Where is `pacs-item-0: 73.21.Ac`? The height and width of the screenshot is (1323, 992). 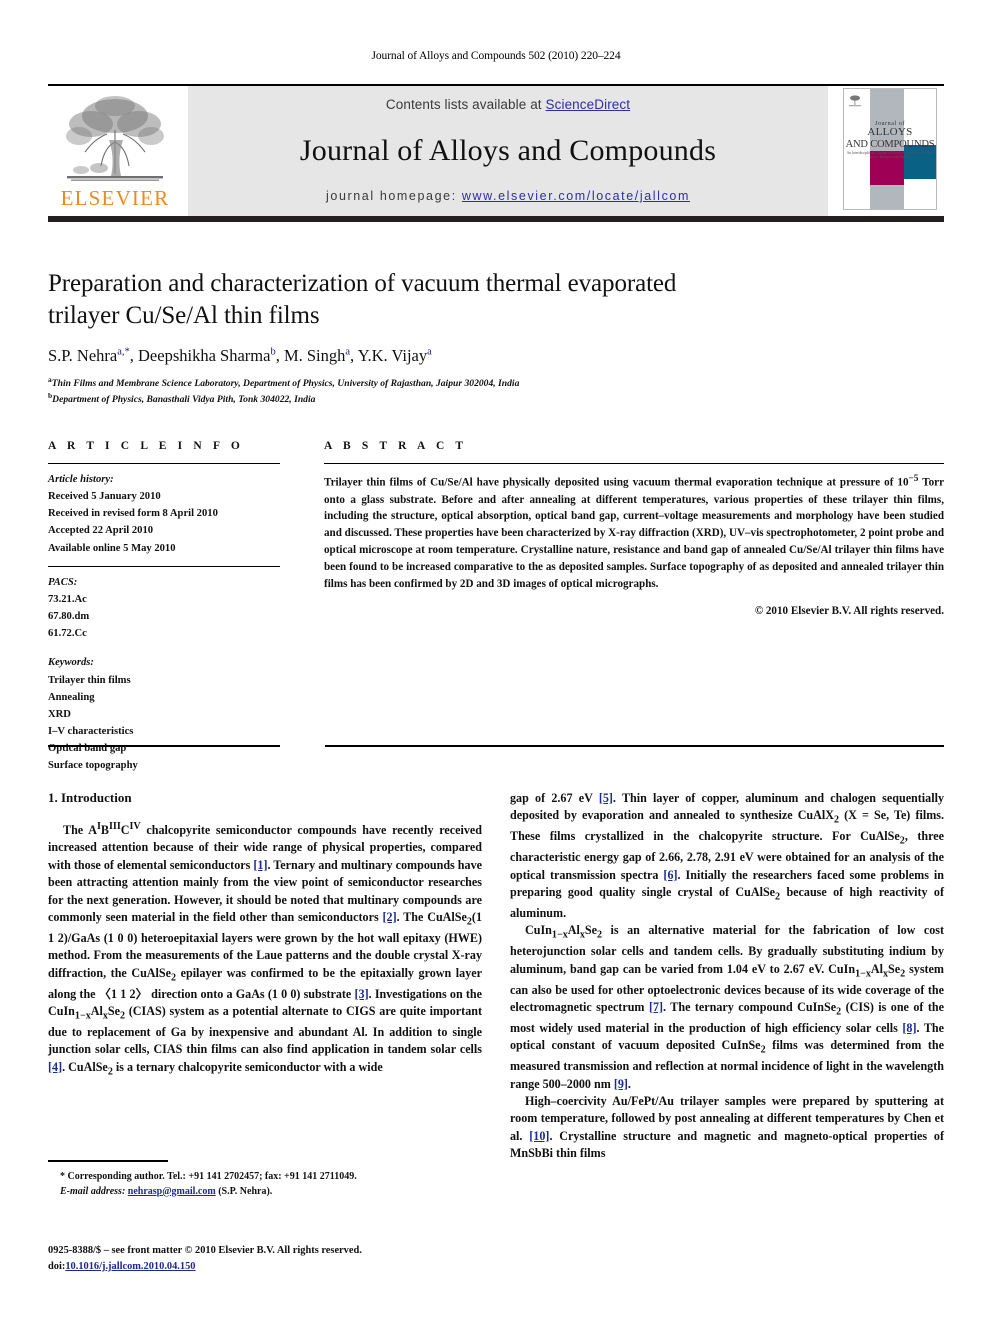 pacs-item-0: 73.21.Ac is located at coordinates (67, 599).